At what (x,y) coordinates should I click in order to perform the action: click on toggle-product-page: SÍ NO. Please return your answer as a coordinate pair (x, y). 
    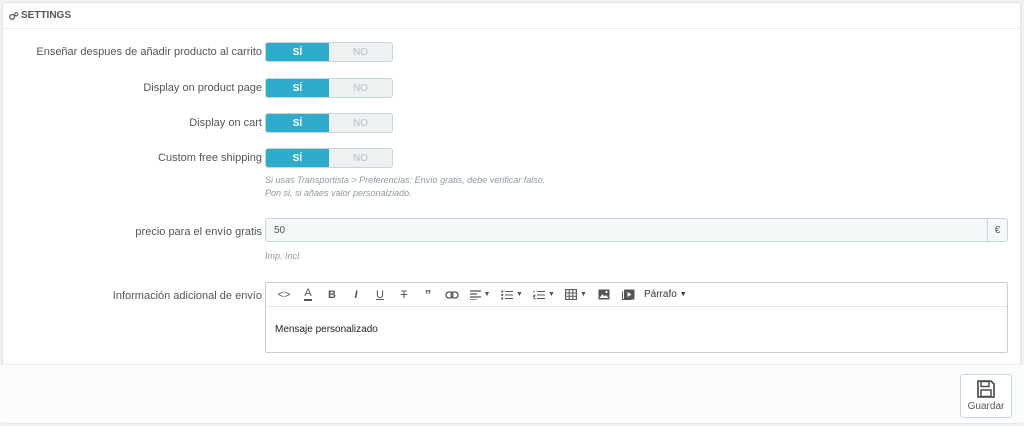
    Looking at the image, I should click on (329, 88).